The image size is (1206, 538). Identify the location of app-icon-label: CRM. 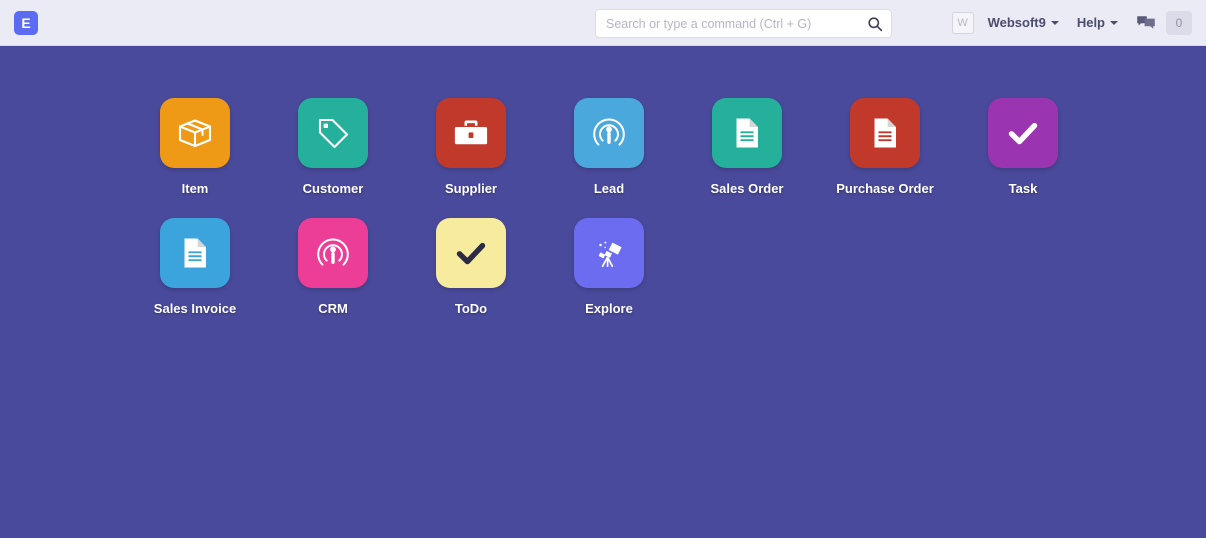
(333, 308).